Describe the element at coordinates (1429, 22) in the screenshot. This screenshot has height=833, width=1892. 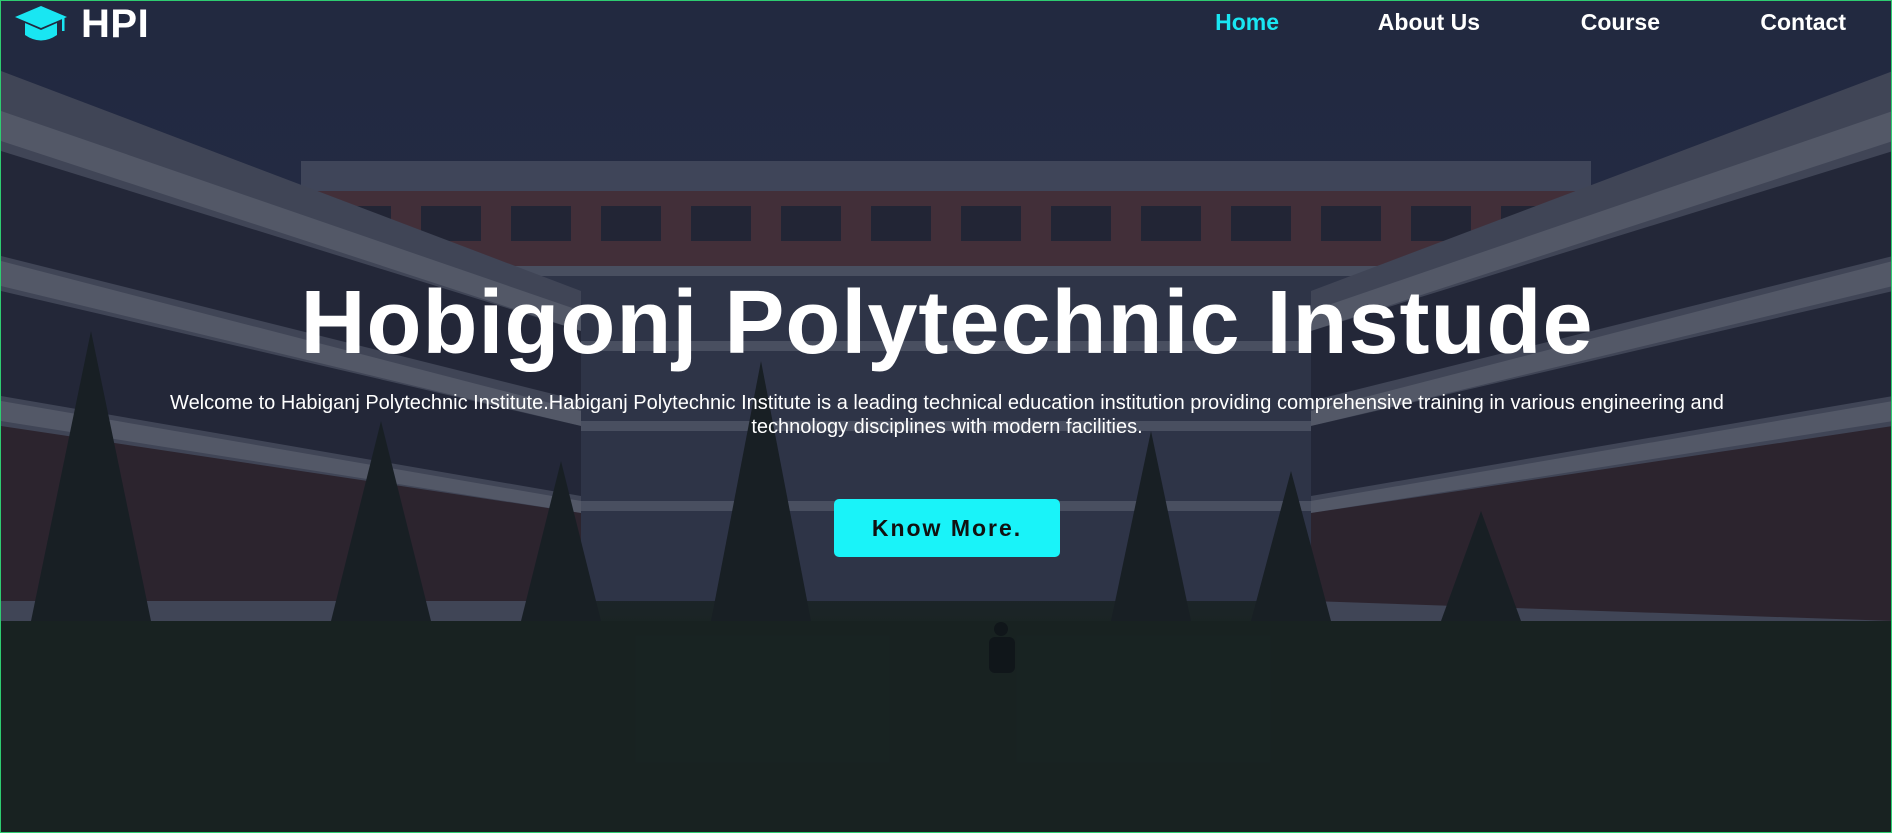
I see `nav-link-about-us: About Us` at that location.